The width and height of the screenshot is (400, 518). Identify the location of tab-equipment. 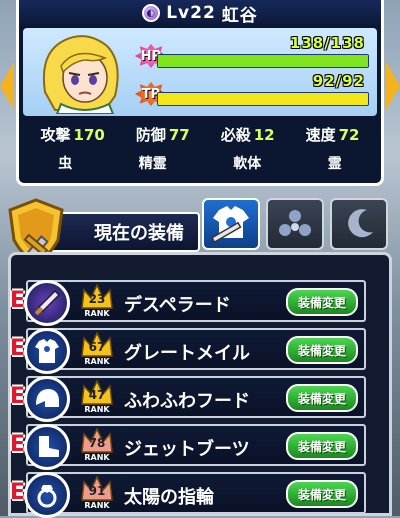
(231, 224).